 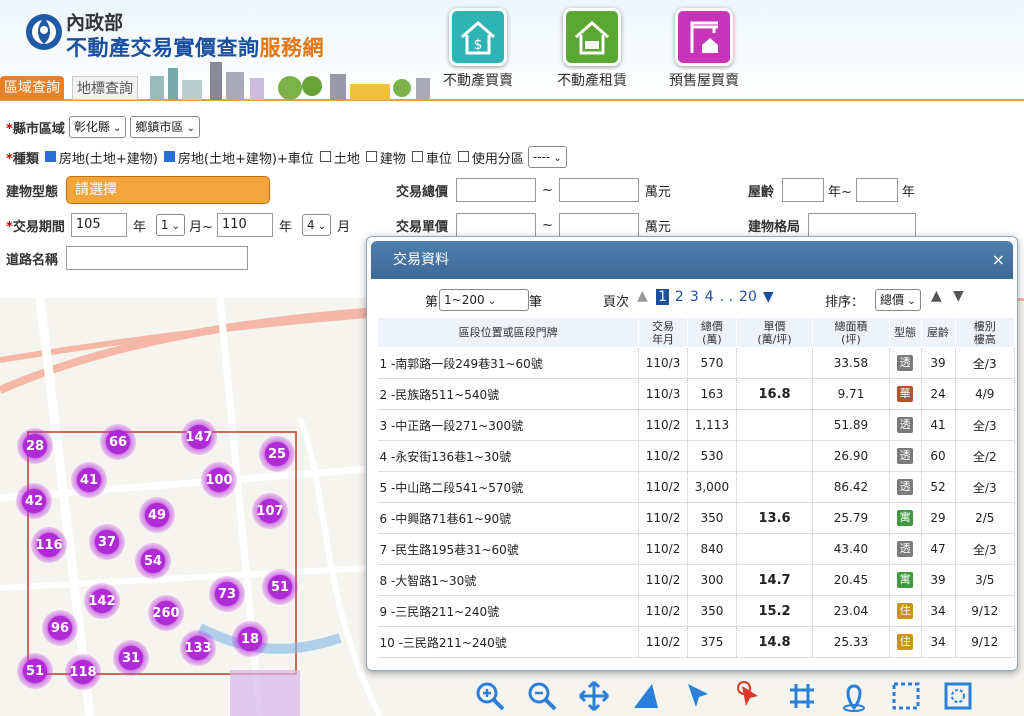 What do you see at coordinates (105, 88) in the screenshot?
I see `tab-landmark-query: 地標查詢` at bounding box center [105, 88].